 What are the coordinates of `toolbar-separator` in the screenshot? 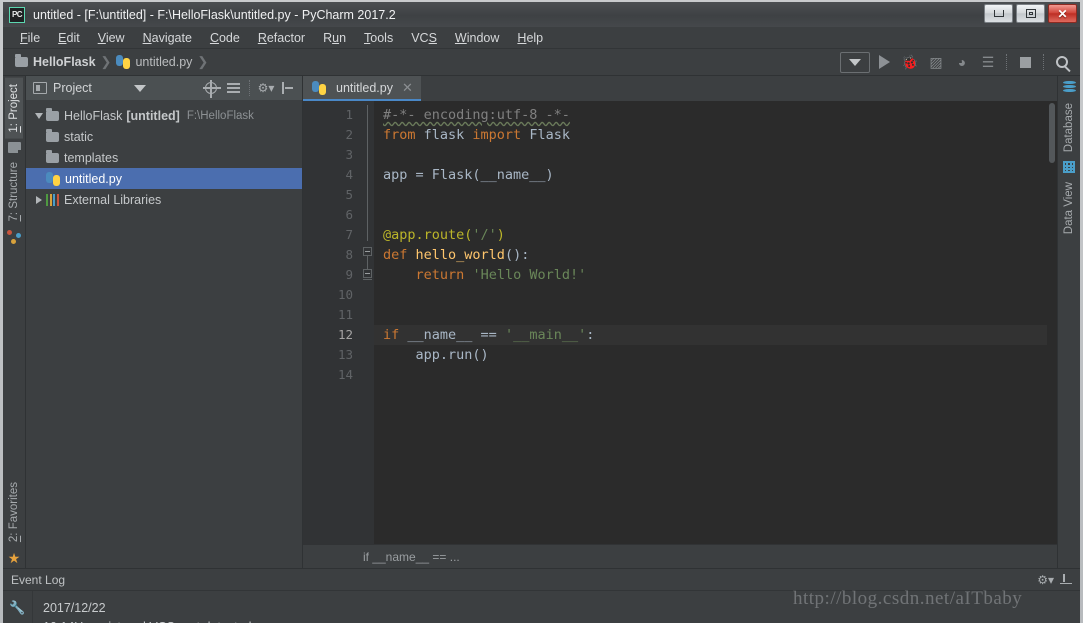 It's located at (1006, 62).